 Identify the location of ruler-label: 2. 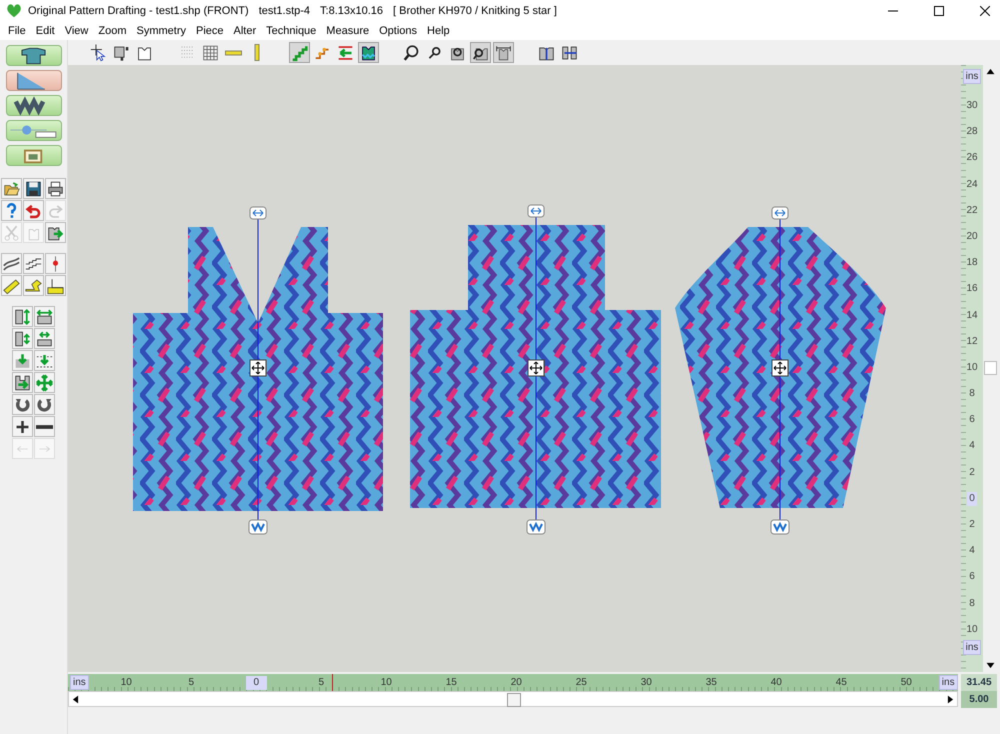
(972, 525).